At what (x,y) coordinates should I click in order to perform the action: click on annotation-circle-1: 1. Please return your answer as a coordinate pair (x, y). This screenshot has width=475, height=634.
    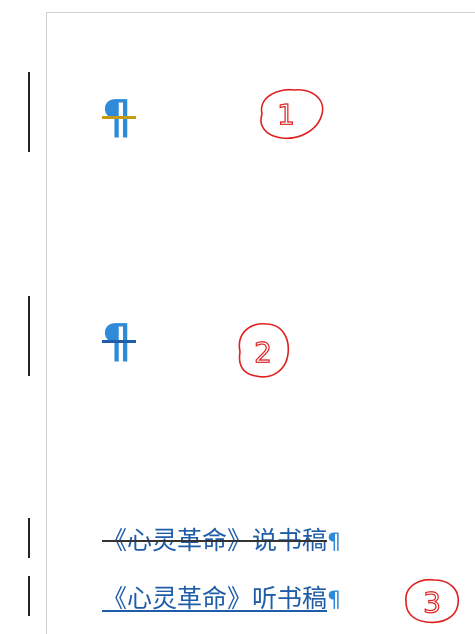
    Looking at the image, I should click on (292, 113).